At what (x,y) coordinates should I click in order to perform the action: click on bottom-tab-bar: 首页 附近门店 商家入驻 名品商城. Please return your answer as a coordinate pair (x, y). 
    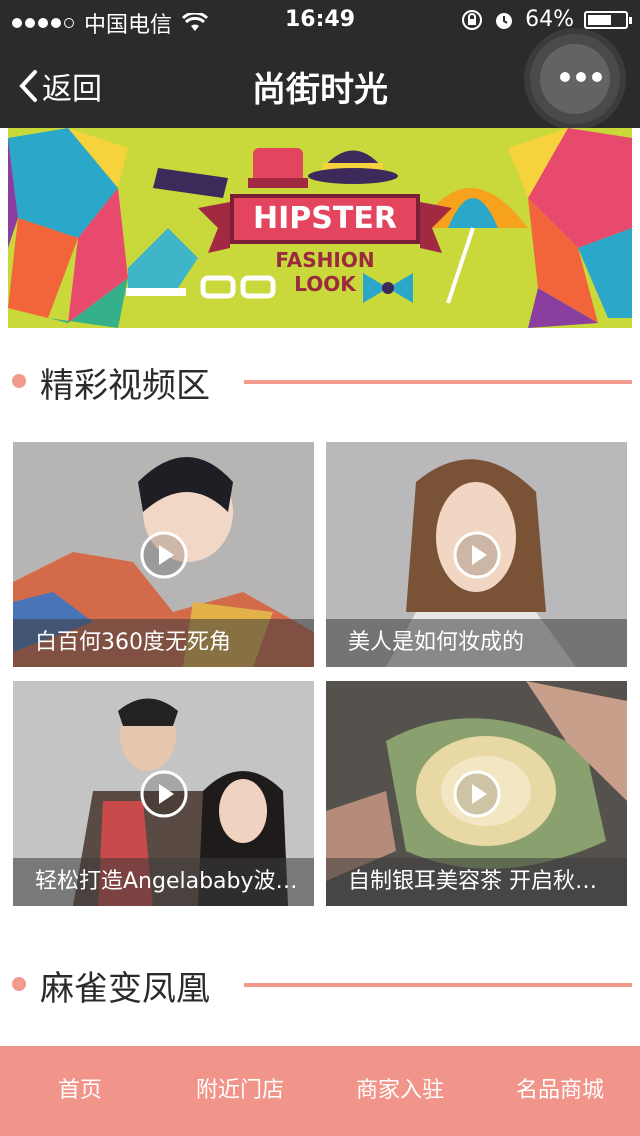
    Looking at the image, I should click on (320, 1091).